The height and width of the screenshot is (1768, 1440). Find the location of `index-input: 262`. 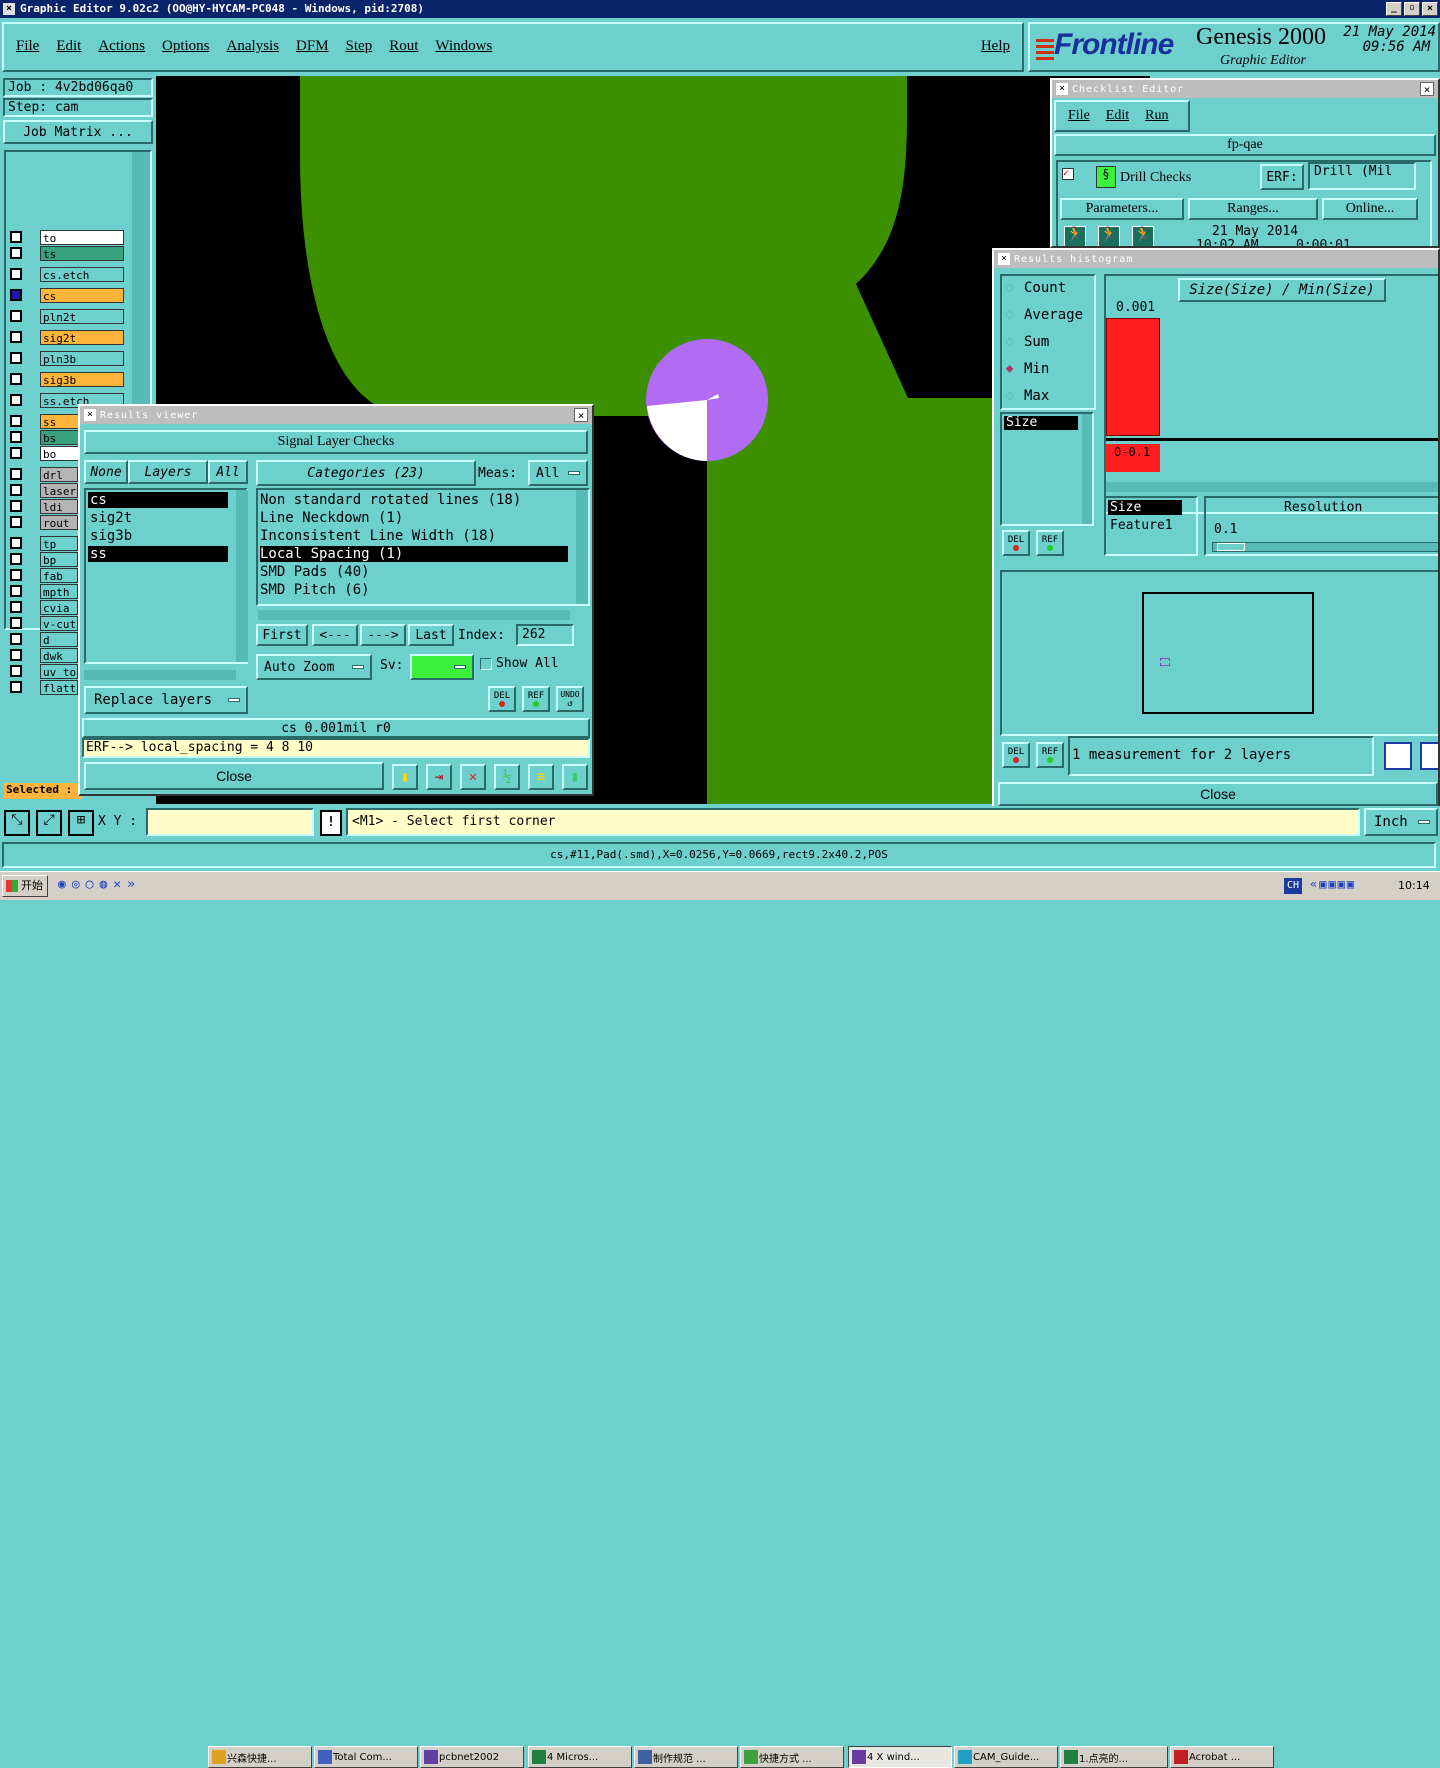

index-input: 262 is located at coordinates (545, 635).